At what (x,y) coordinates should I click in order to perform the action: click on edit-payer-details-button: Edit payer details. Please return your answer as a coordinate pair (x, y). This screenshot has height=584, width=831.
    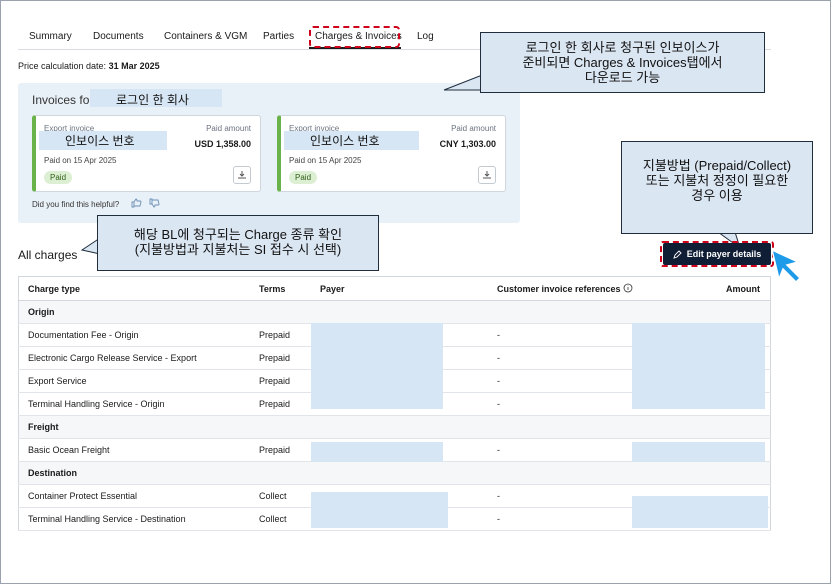
    Looking at the image, I should click on (717, 254).